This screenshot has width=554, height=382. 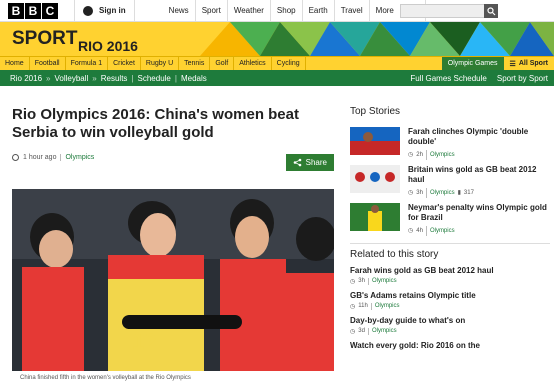 I want to click on article-category-link: Olympics, so click(x=77, y=157).